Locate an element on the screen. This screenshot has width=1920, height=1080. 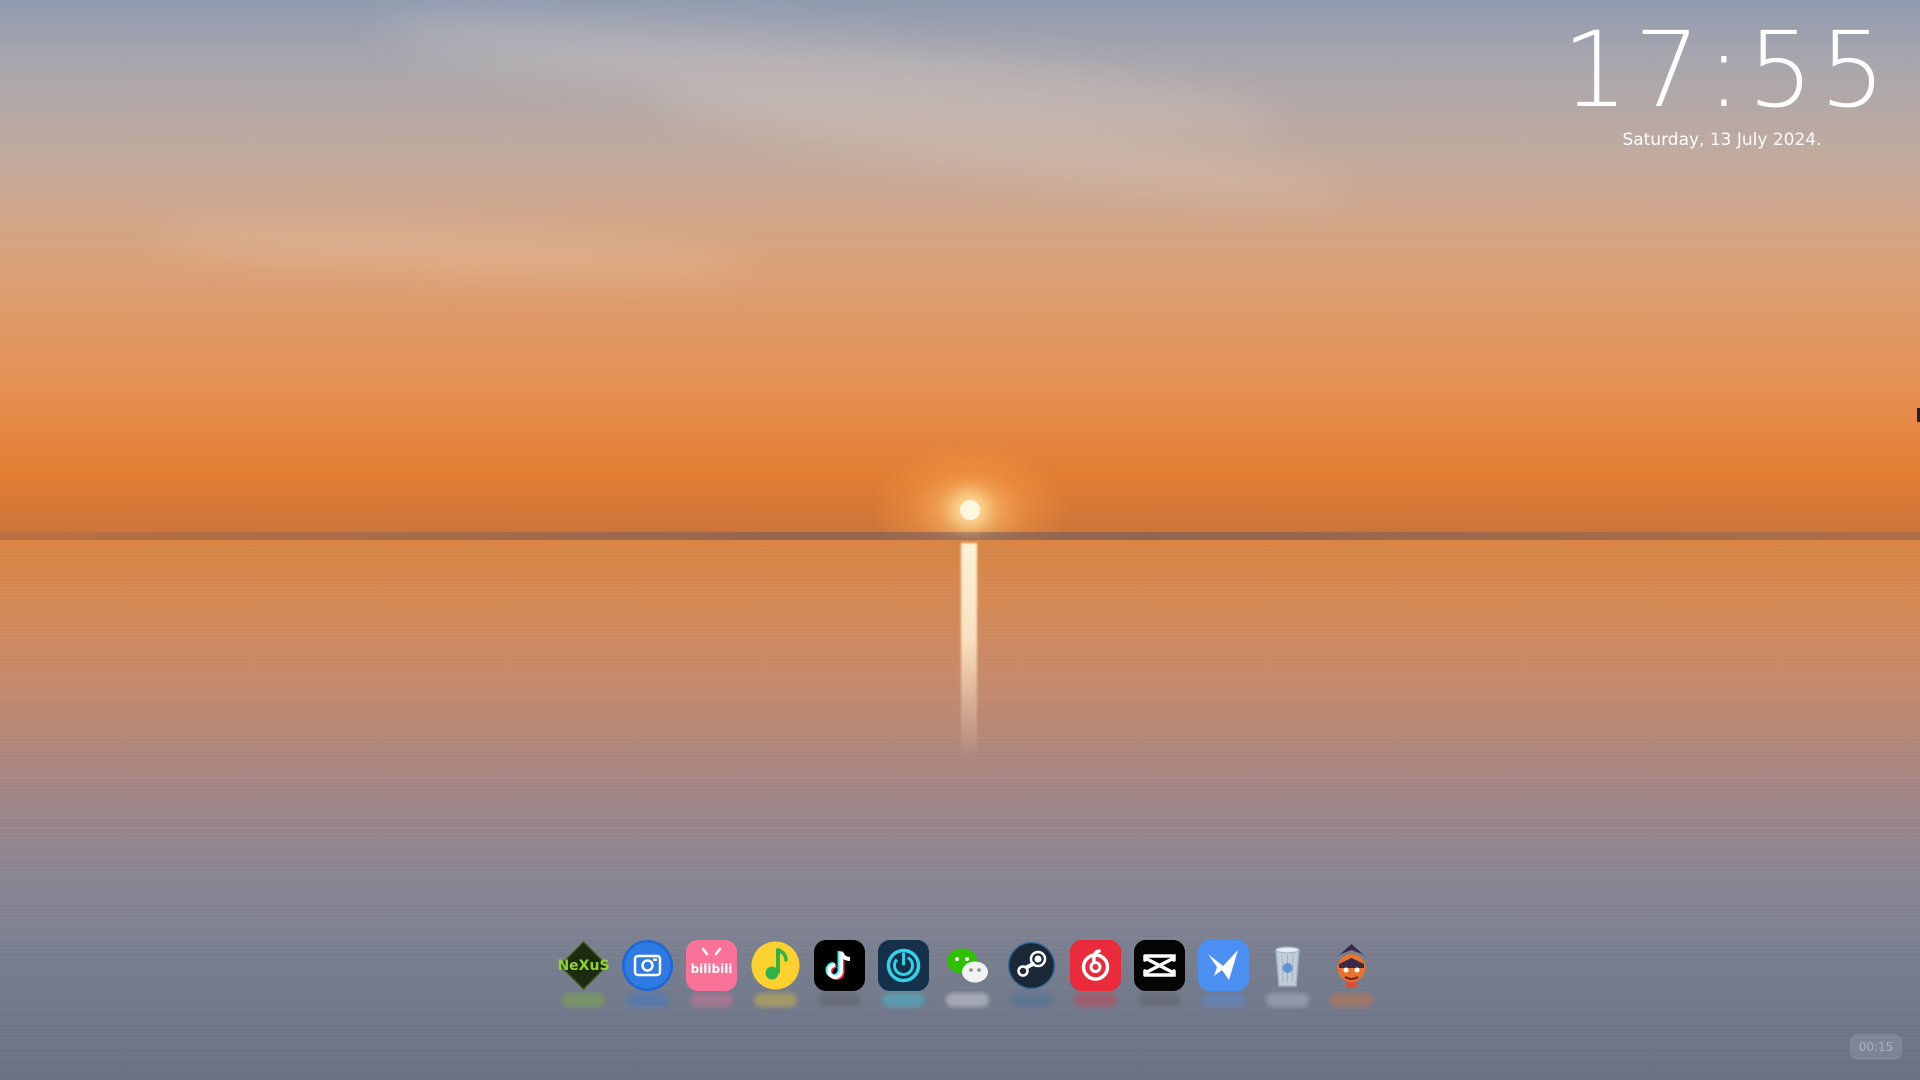
trash-icon is located at coordinates (1287, 965).